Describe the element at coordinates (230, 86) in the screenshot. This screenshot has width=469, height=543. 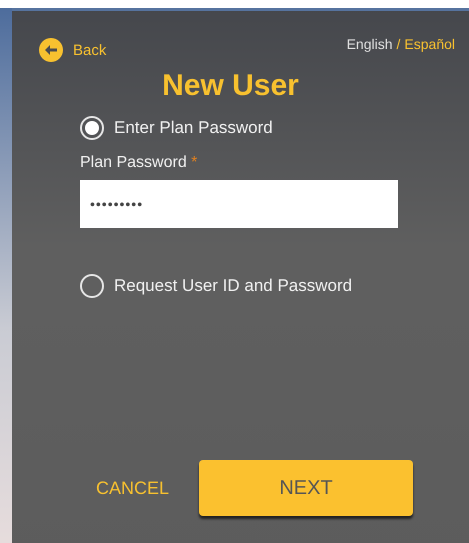
I see `dialog-title: New User` at that location.